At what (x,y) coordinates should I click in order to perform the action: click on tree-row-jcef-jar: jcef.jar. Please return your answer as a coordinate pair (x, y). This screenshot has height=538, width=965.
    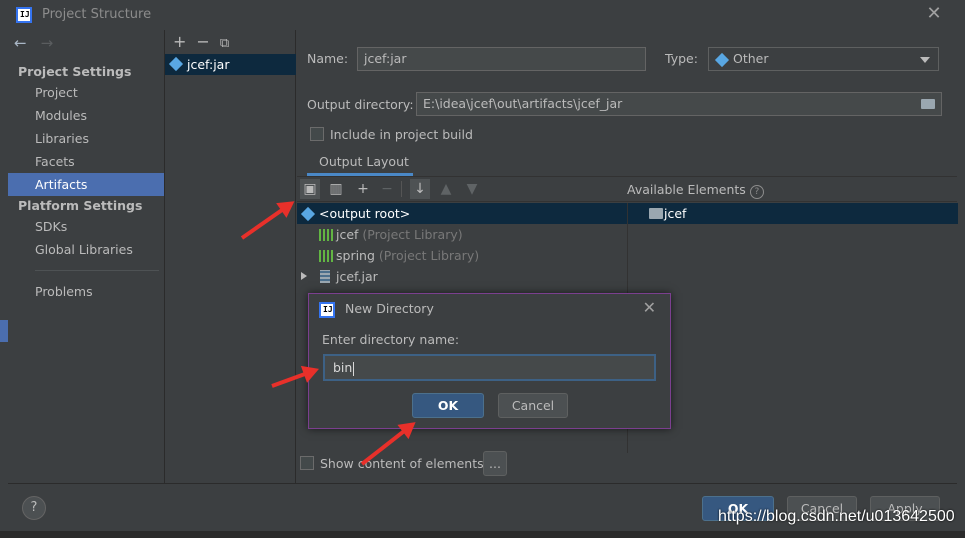
    Looking at the image, I should click on (462, 276).